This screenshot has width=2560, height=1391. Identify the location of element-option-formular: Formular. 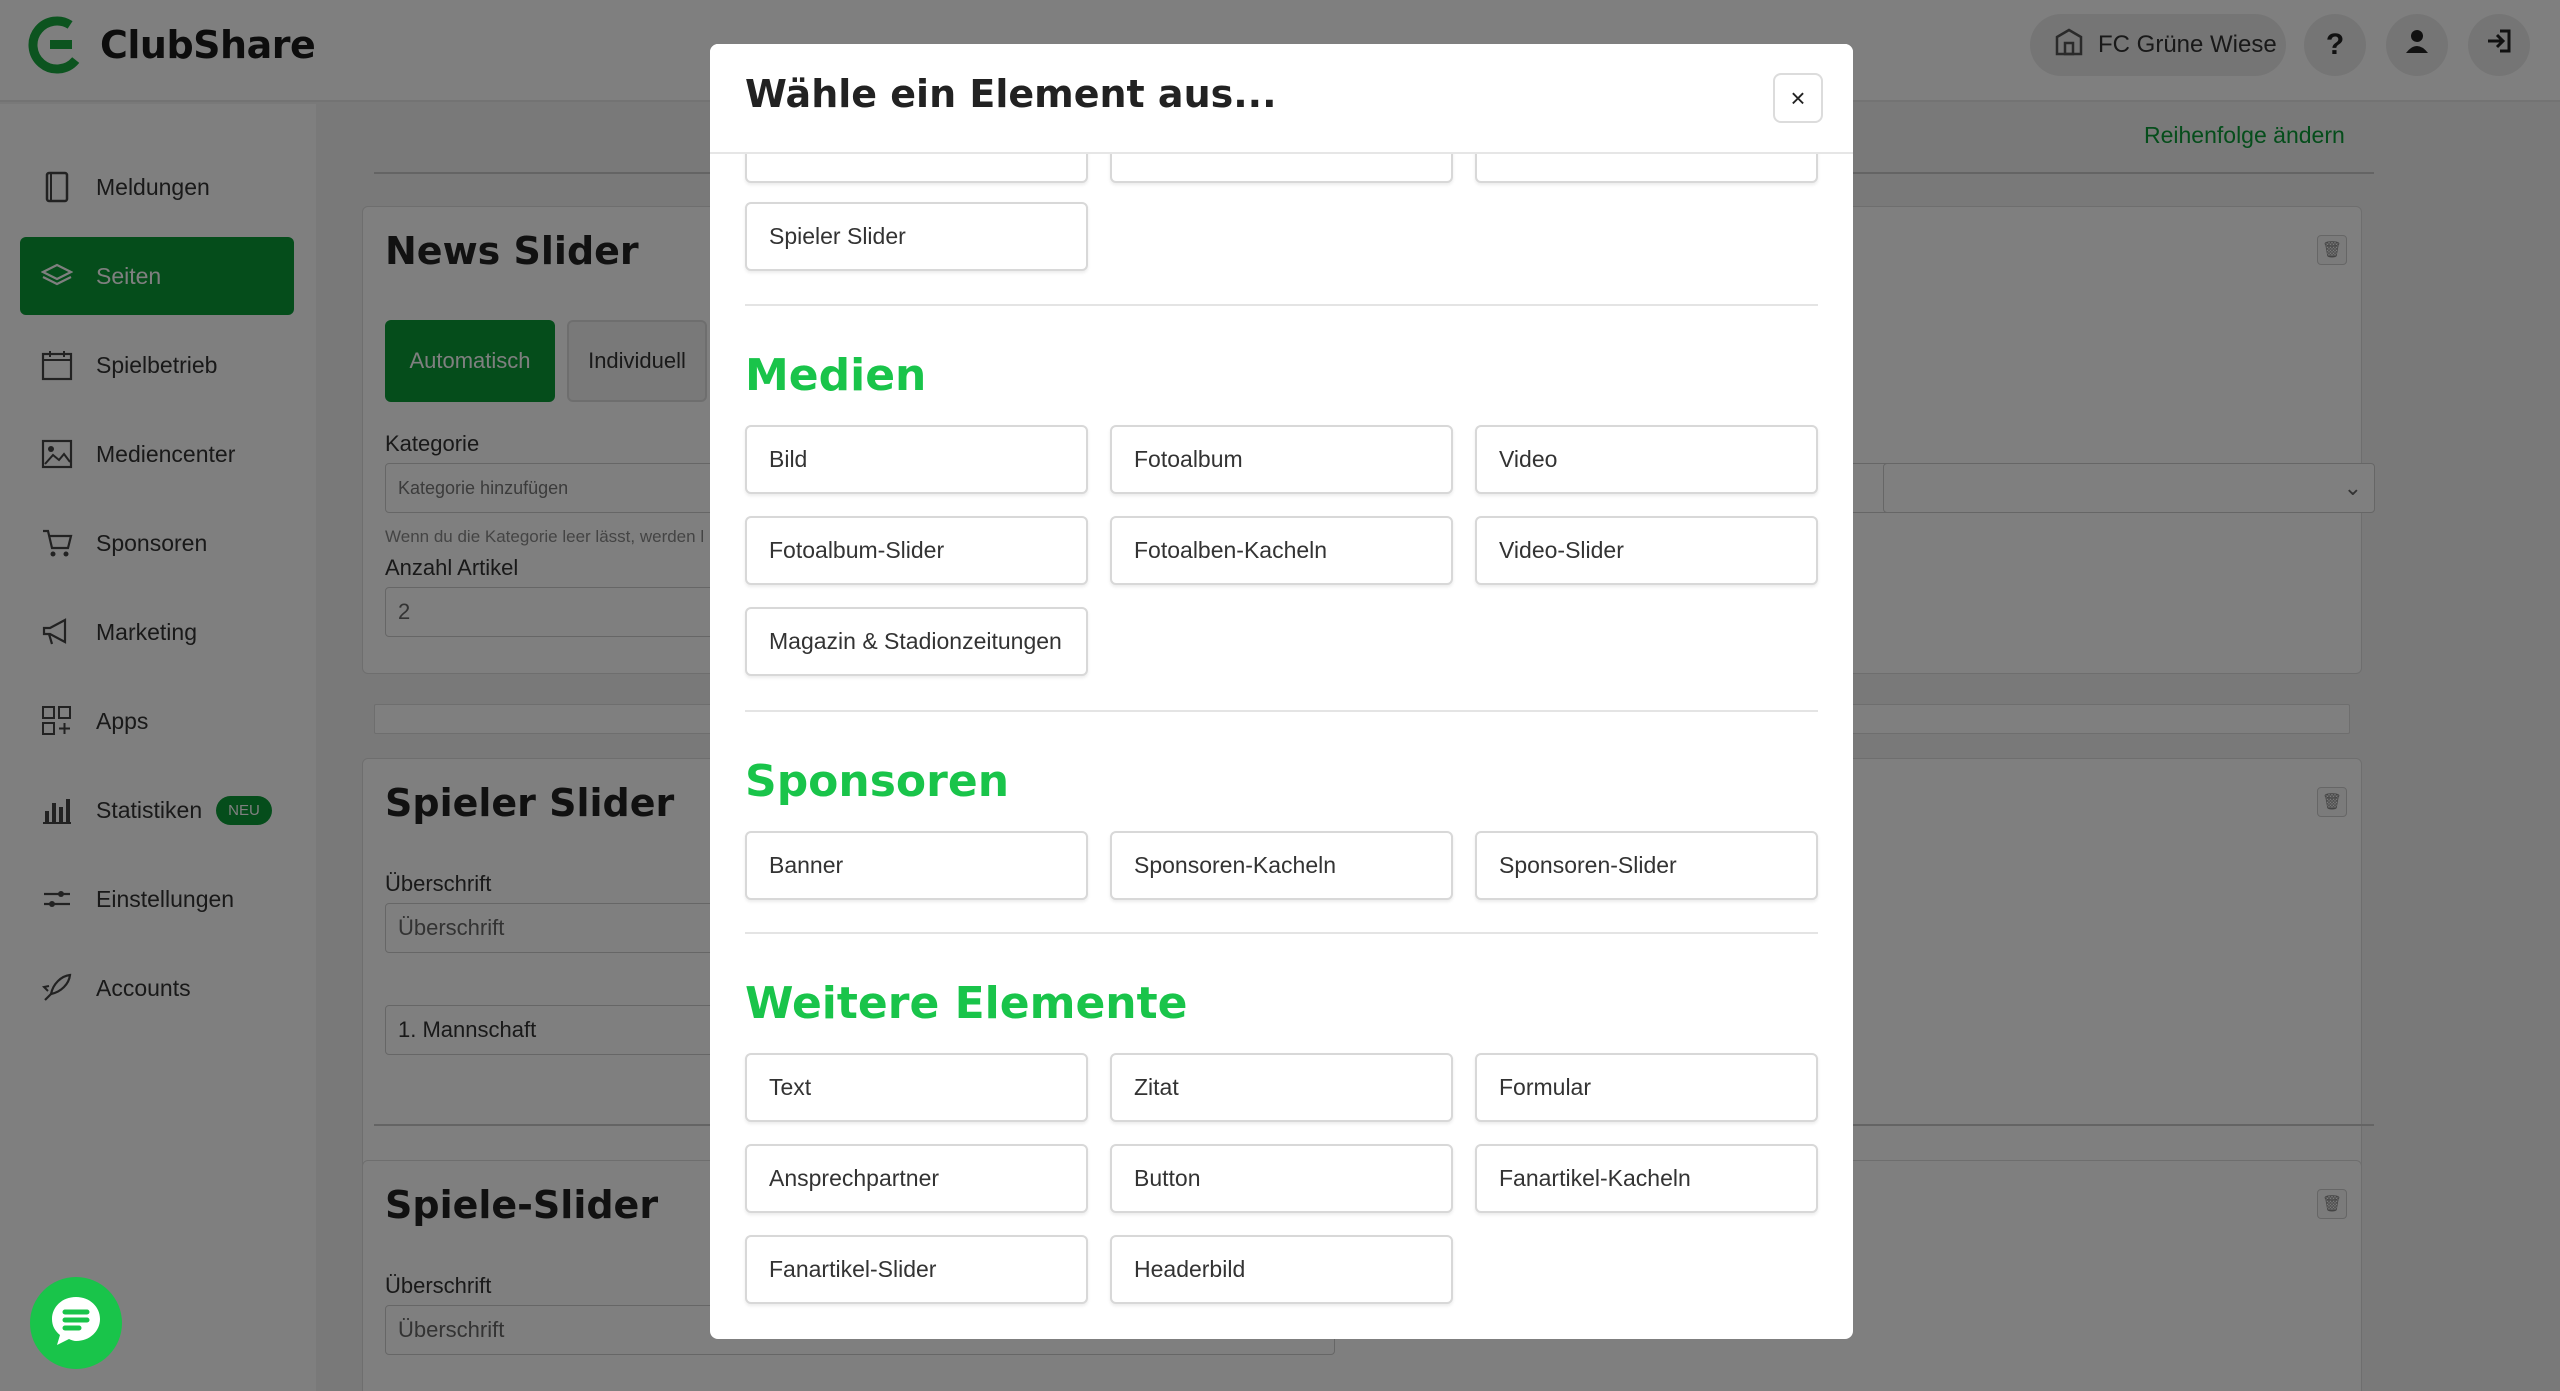
(1646, 1087).